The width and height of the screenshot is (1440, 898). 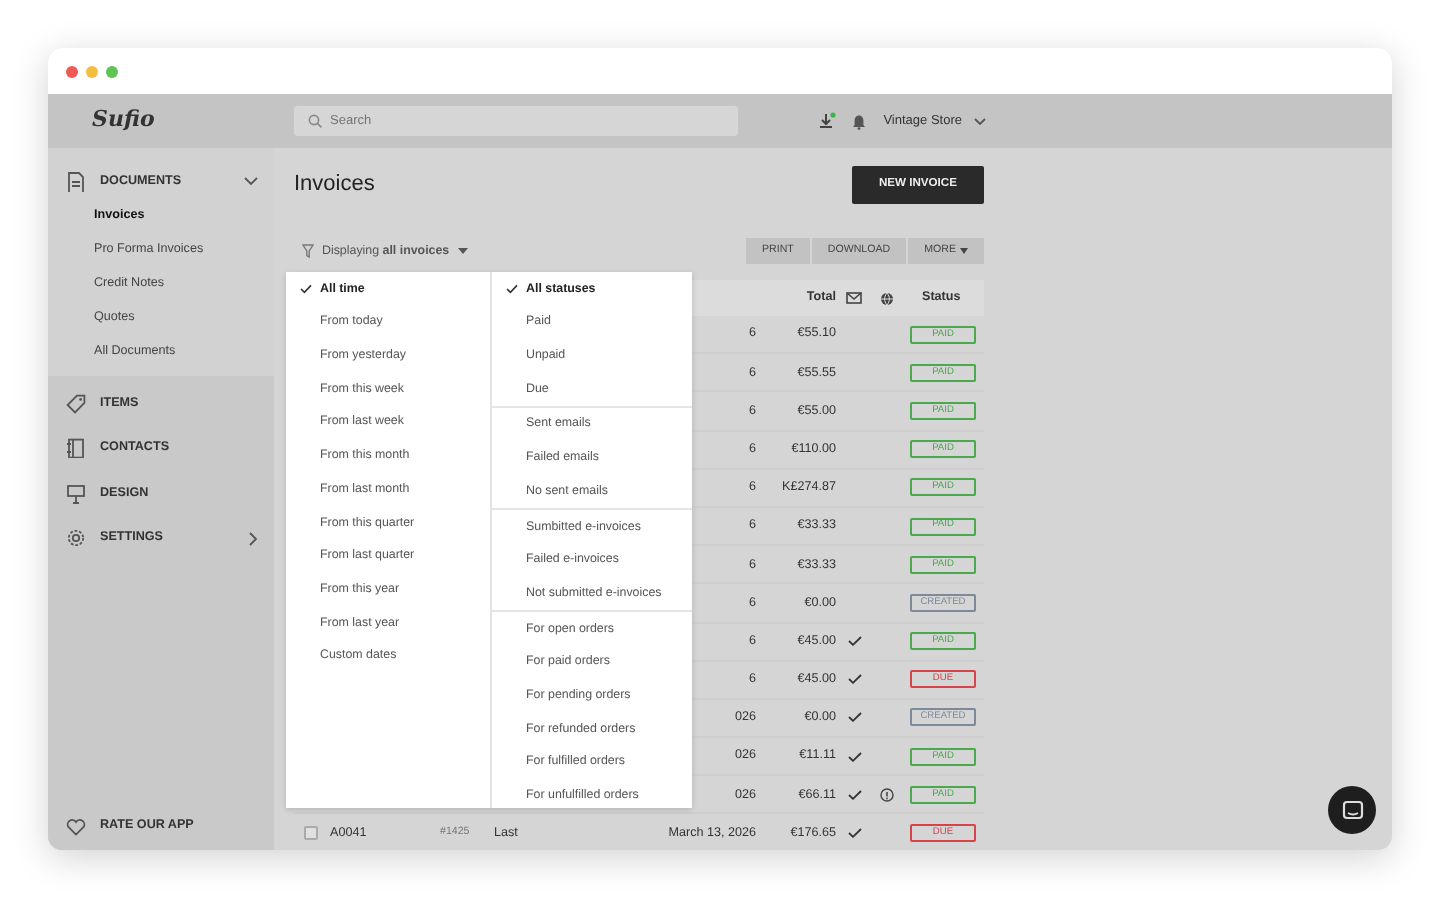 What do you see at coordinates (854, 298) in the screenshot?
I see `mail-icon` at bounding box center [854, 298].